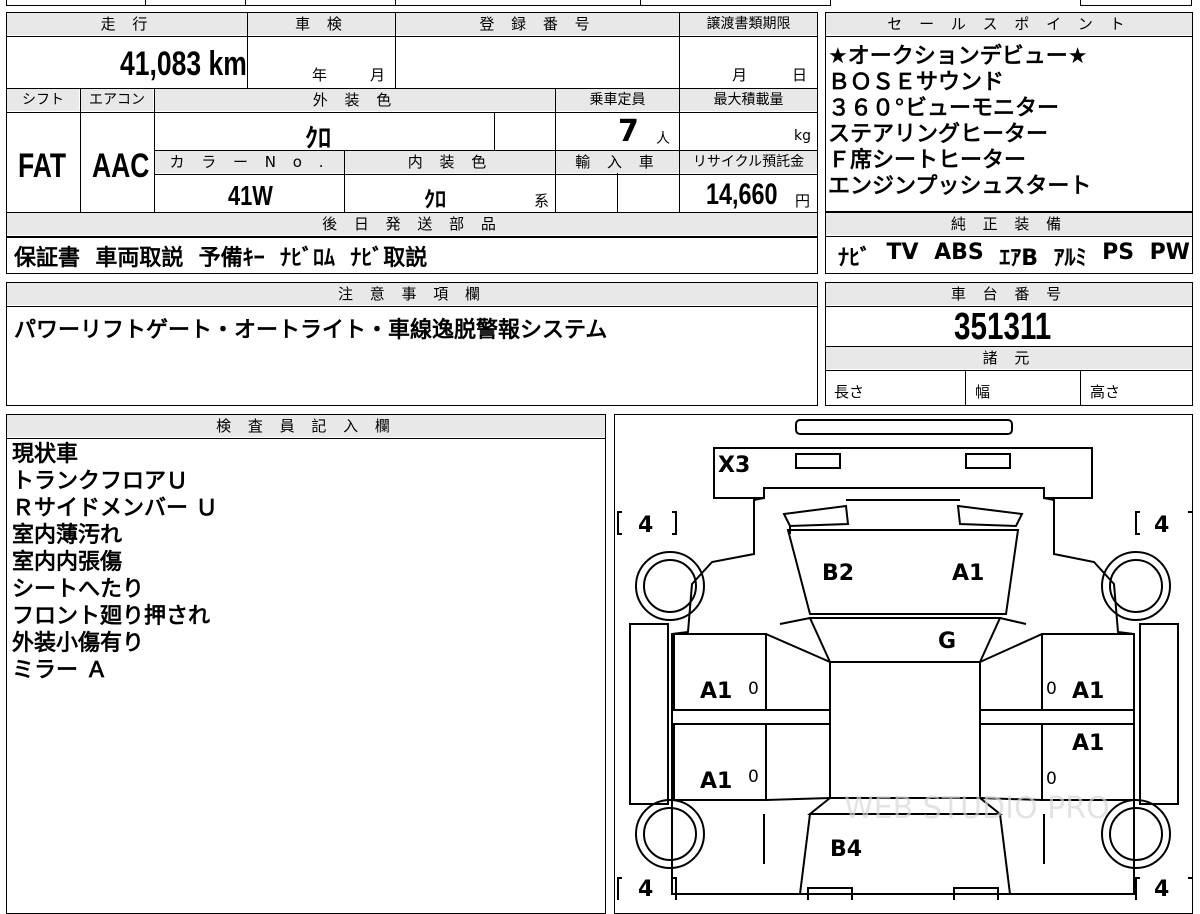  Describe the element at coordinates (249, 162) in the screenshot. I see `color-no-header: カ ラ ー N o .` at that location.